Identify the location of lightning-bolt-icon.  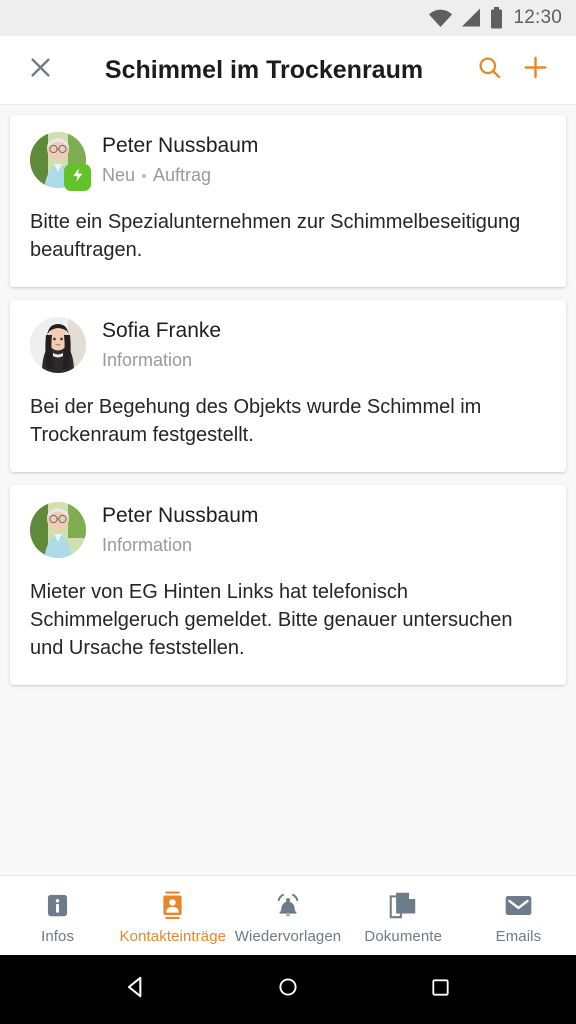
(78, 177).